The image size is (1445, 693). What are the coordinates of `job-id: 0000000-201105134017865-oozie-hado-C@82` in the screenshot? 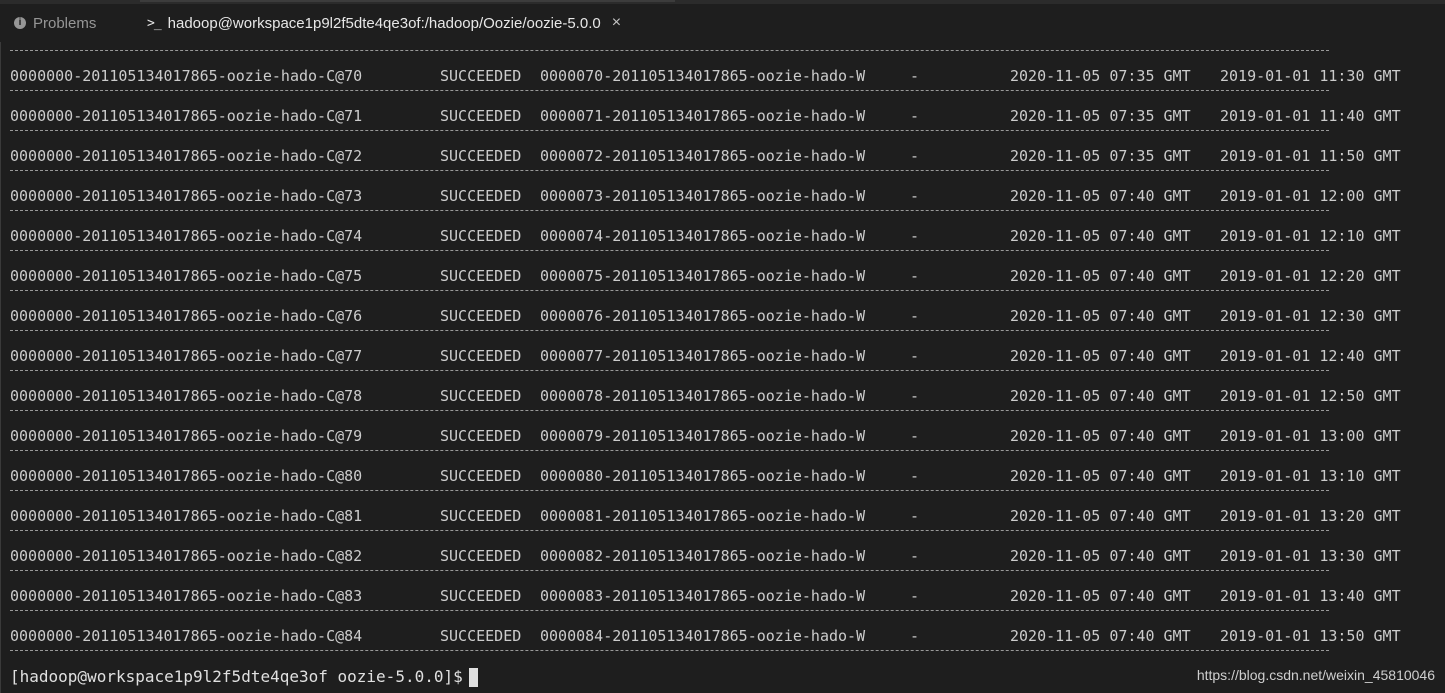 It's located at (186, 556).